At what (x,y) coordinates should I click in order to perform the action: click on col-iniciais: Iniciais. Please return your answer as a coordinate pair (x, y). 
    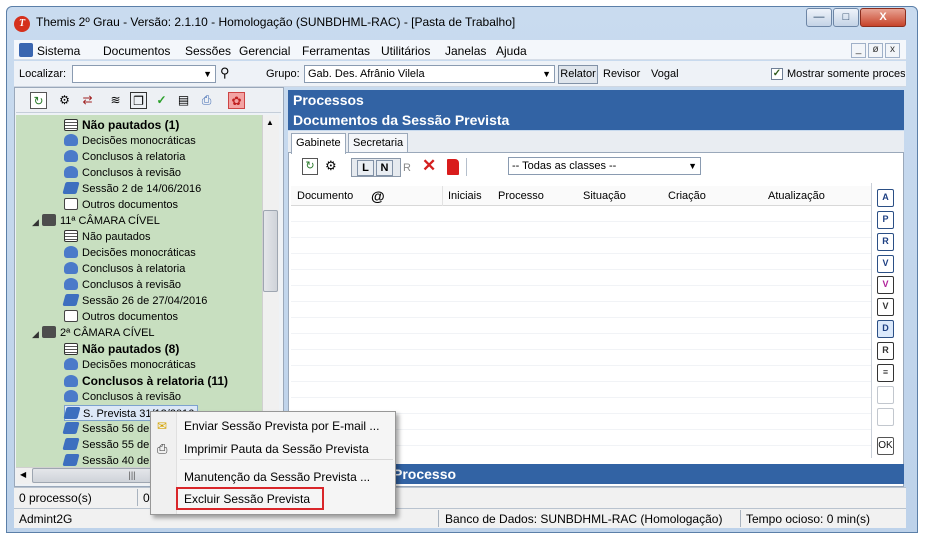
    Looking at the image, I should click on (465, 196).